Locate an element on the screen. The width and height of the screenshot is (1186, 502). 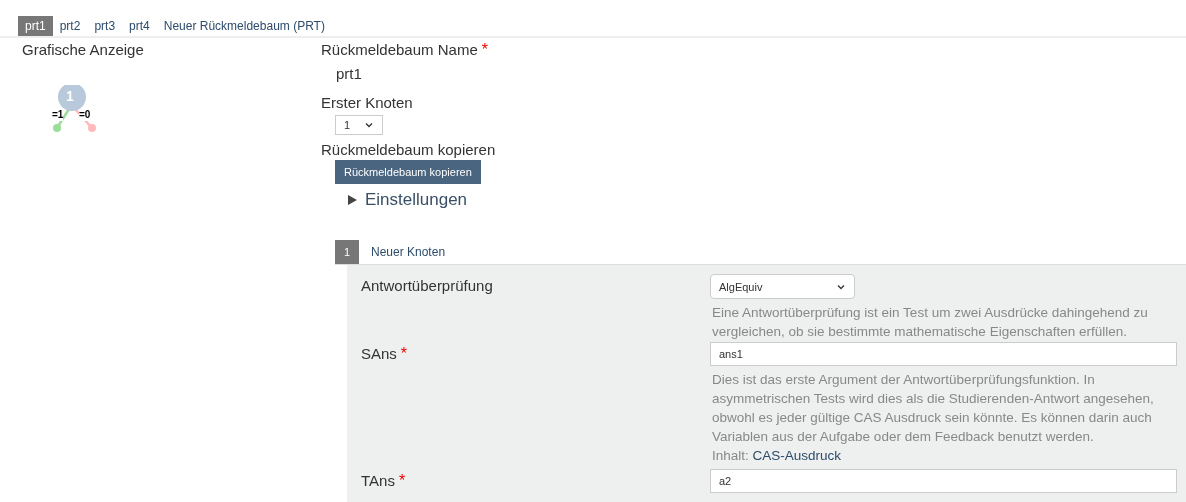
tab: prt4 is located at coordinates (139, 26).